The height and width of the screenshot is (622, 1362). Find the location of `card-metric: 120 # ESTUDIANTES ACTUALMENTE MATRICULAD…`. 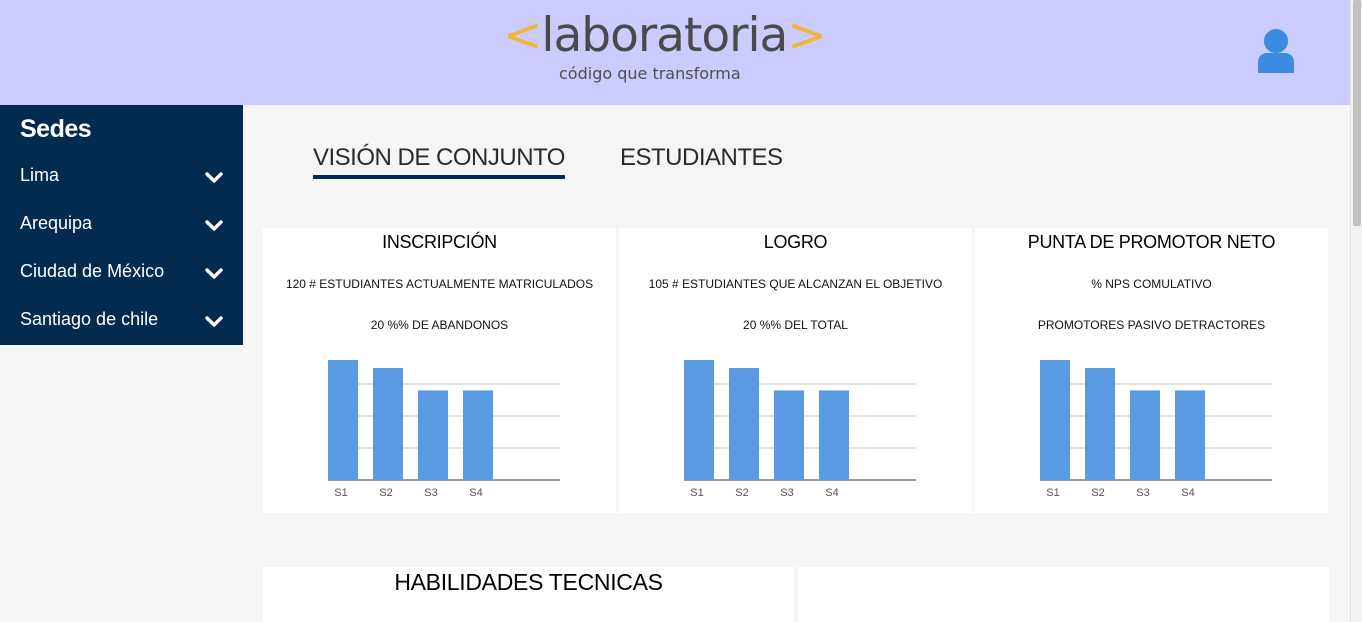

card-metric: 120 # ESTUDIANTES ACTUALMENTE MATRICULAD… is located at coordinates (439, 284).